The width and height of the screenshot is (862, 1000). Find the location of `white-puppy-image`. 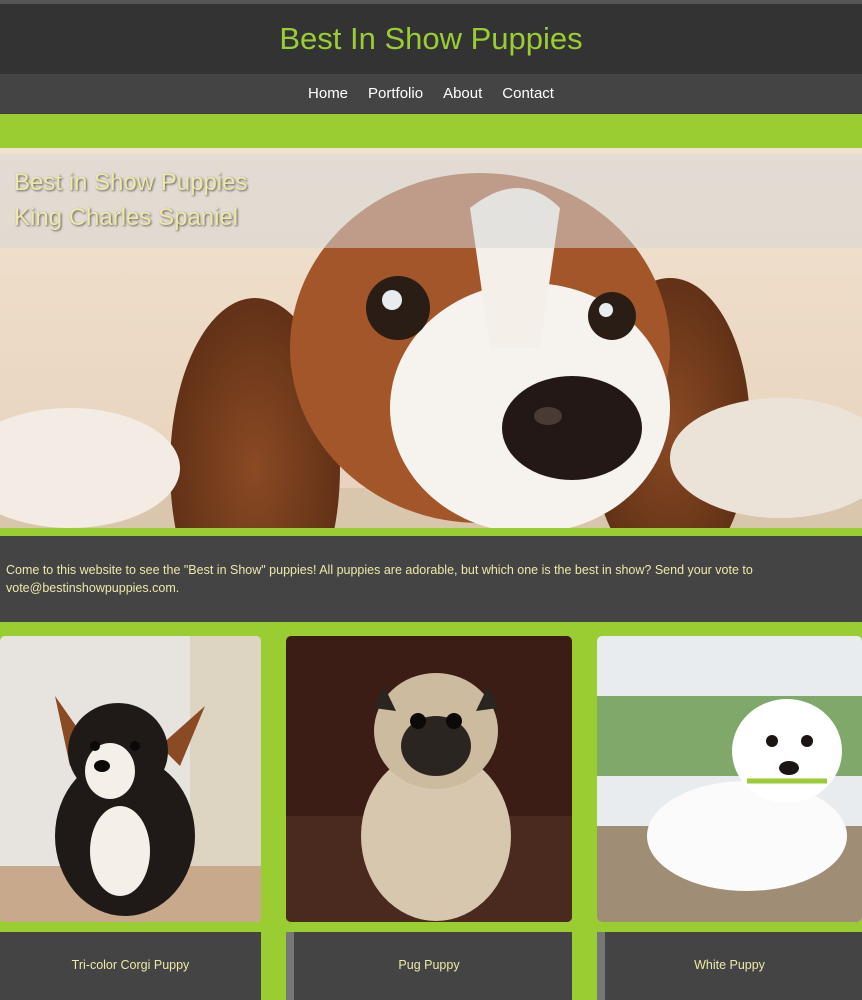

white-puppy-image is located at coordinates (729, 779).